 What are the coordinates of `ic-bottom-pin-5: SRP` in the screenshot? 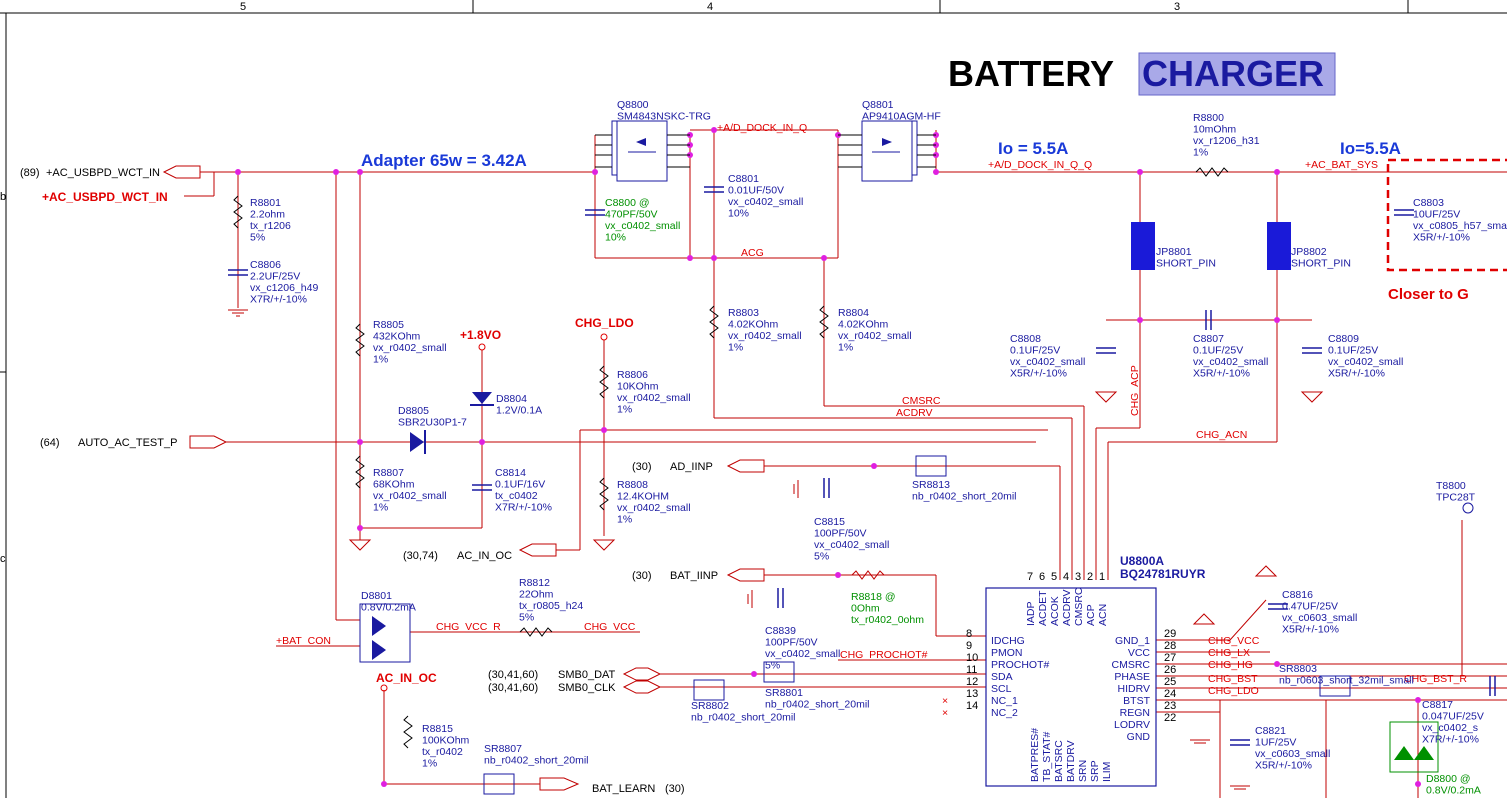 It's located at (1095, 771).